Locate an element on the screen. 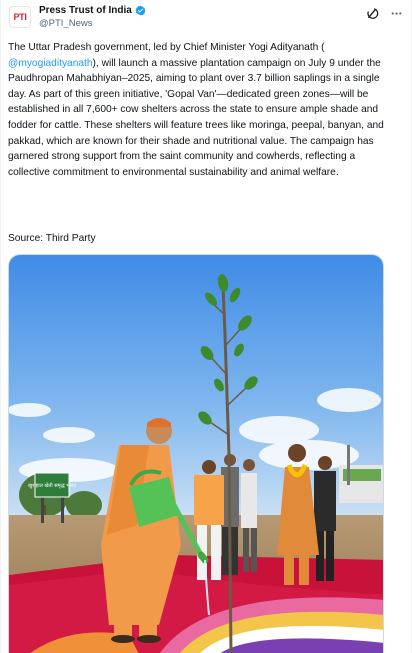 The image size is (412, 653). tweet-source: Source: Third Party is located at coordinates (52, 238).